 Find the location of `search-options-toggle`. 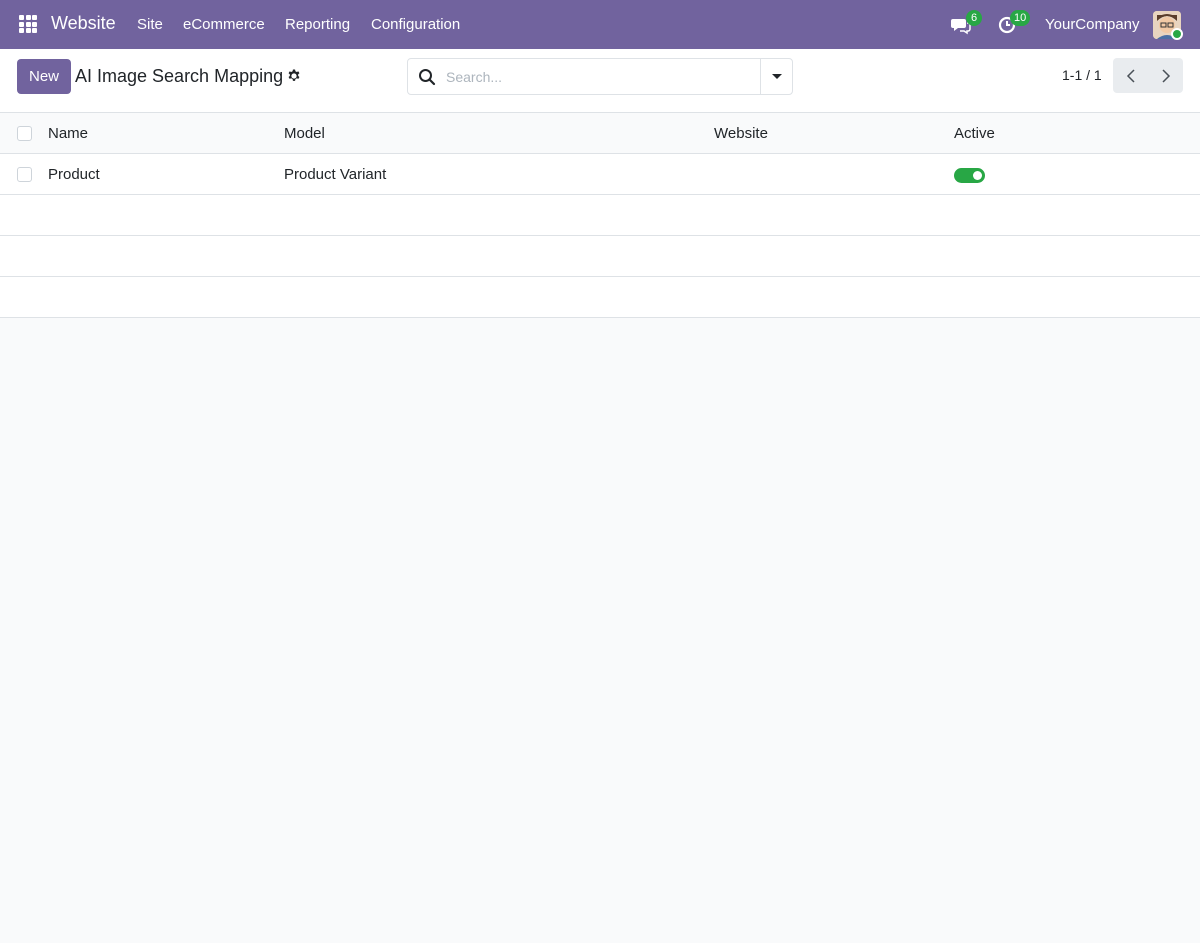

search-options-toggle is located at coordinates (776, 76).